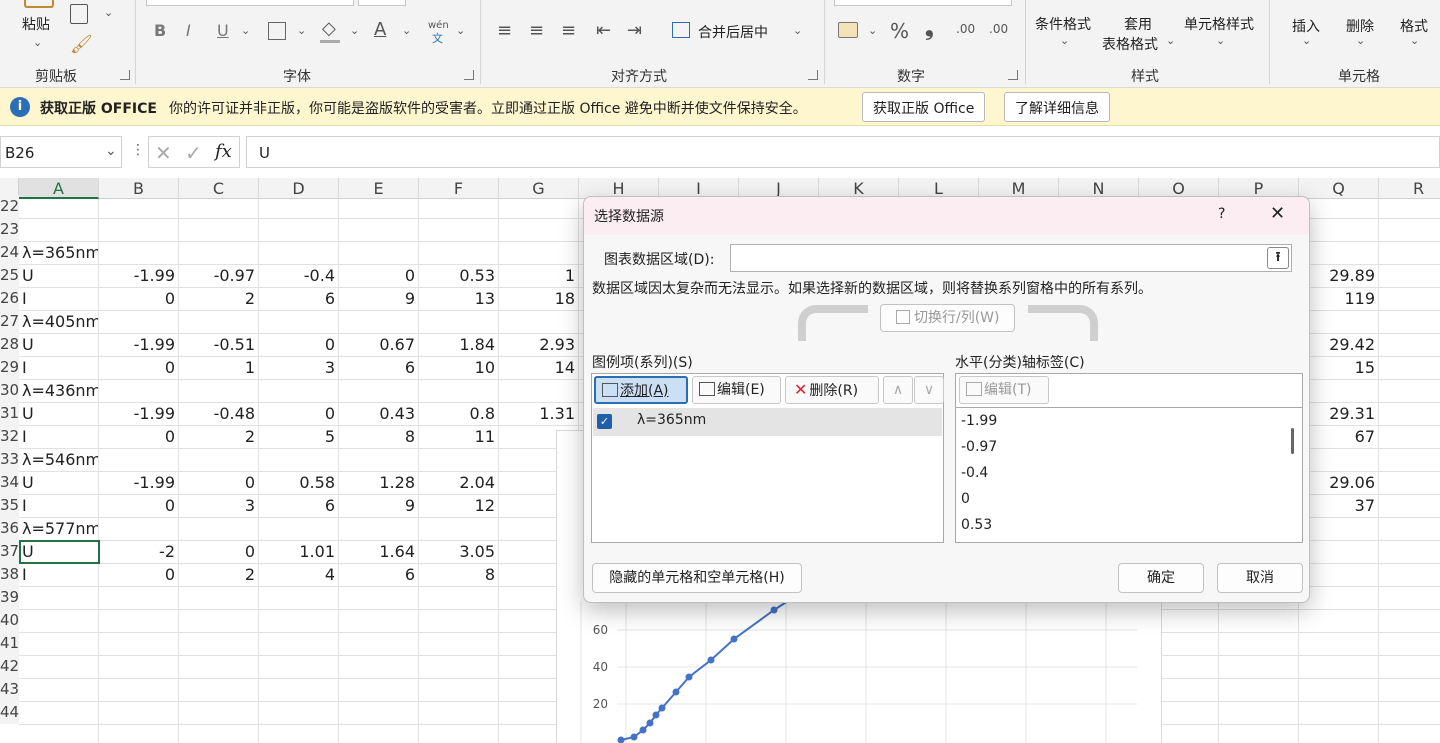  What do you see at coordinates (1220, 40) in the screenshot?
I see `cell-styles-chevron-icon: ⌄` at bounding box center [1220, 40].